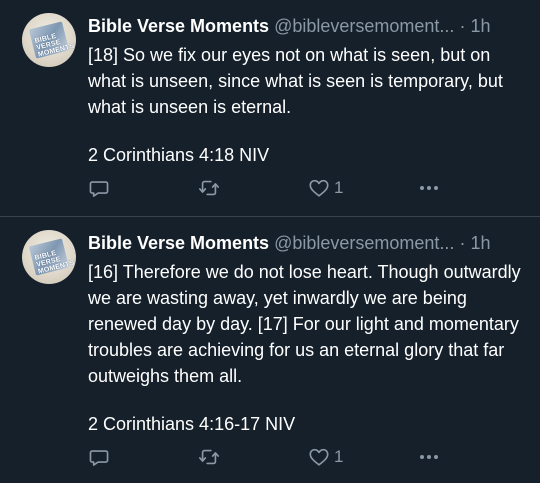  I want to click on verse-reference: 2 Corinthians 4:18 NIV, so click(179, 155).